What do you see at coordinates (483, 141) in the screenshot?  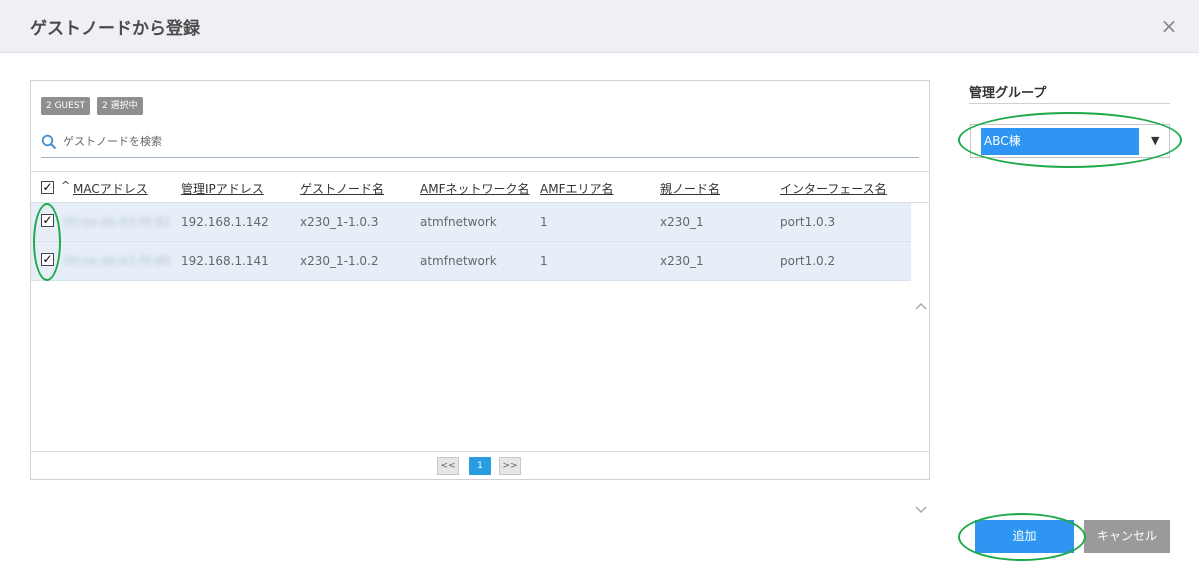 I see `search-input` at bounding box center [483, 141].